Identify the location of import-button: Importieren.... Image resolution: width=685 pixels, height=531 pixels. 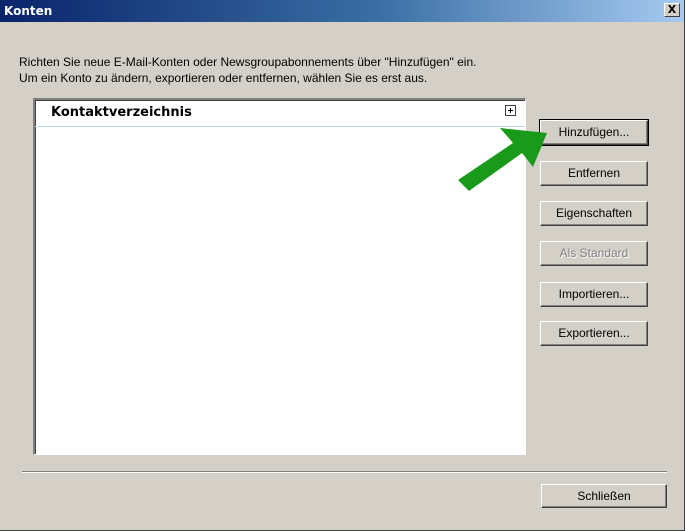
(594, 294).